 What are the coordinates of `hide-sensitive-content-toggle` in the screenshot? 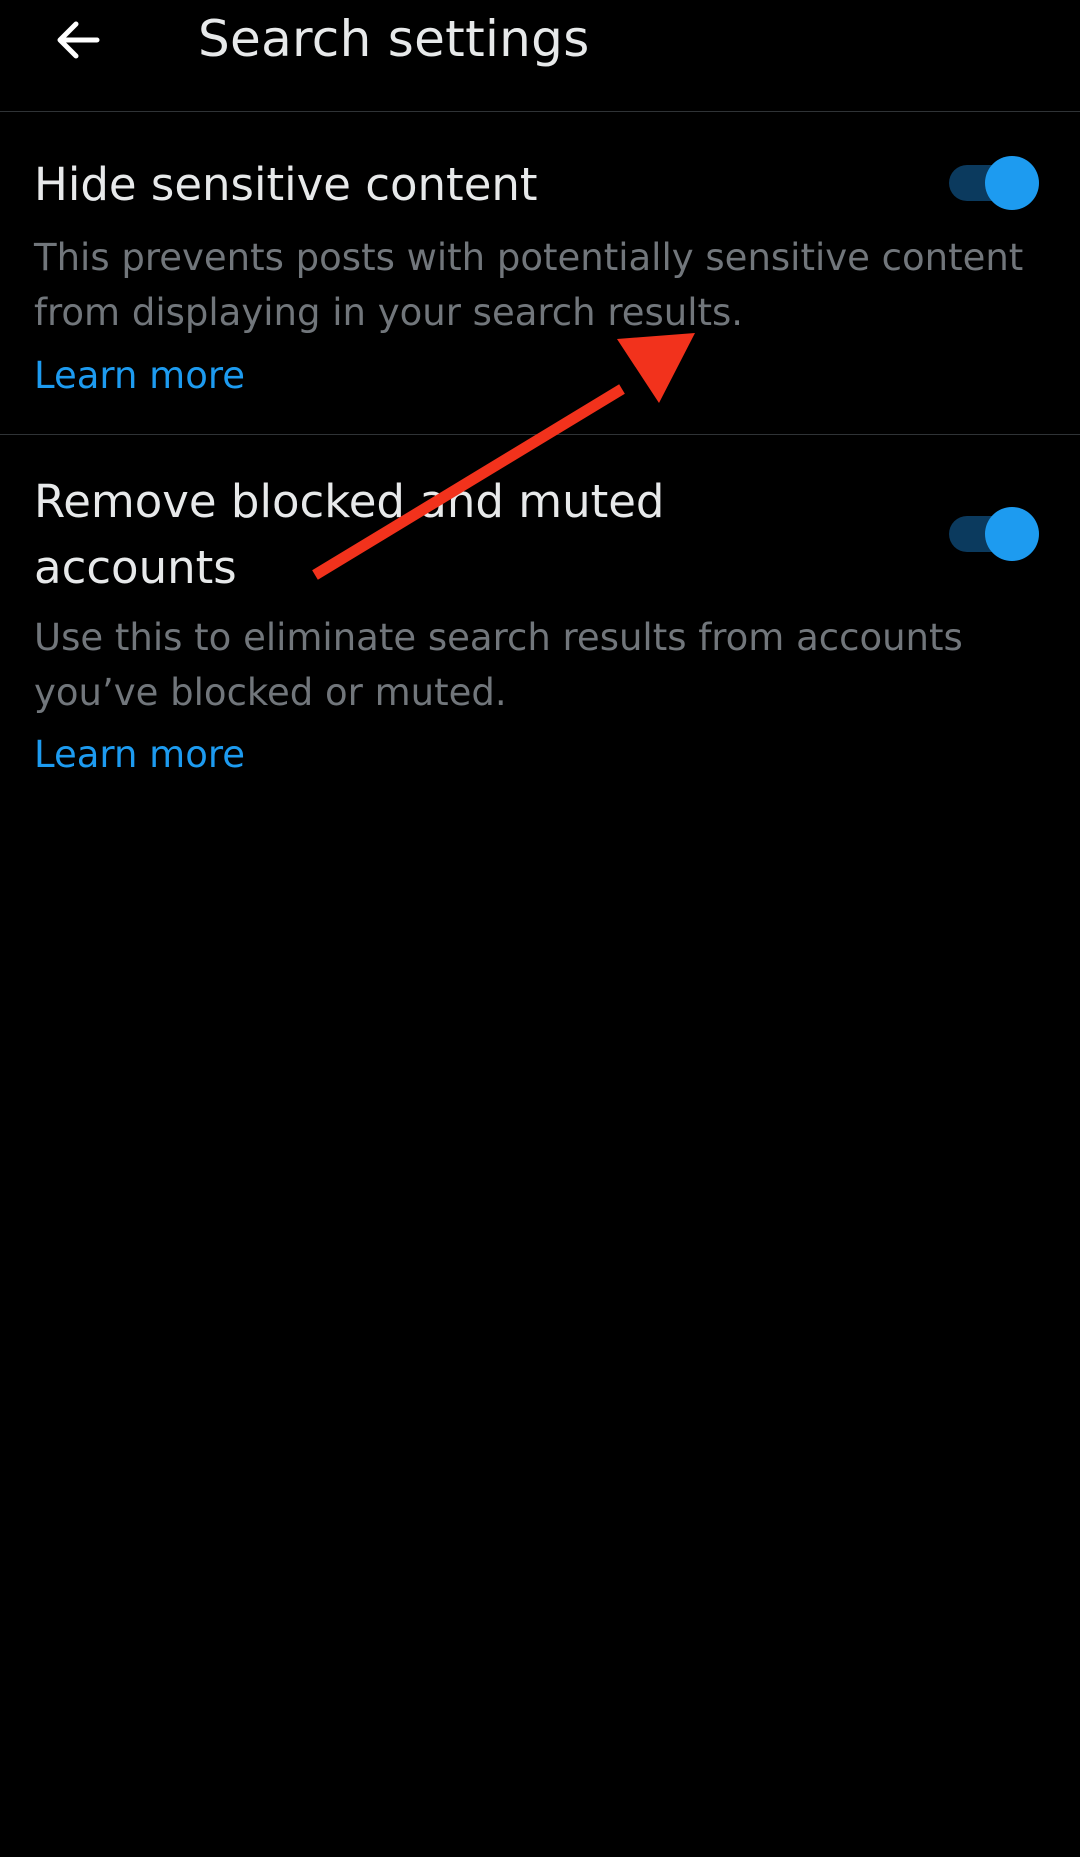 It's located at (994, 183).